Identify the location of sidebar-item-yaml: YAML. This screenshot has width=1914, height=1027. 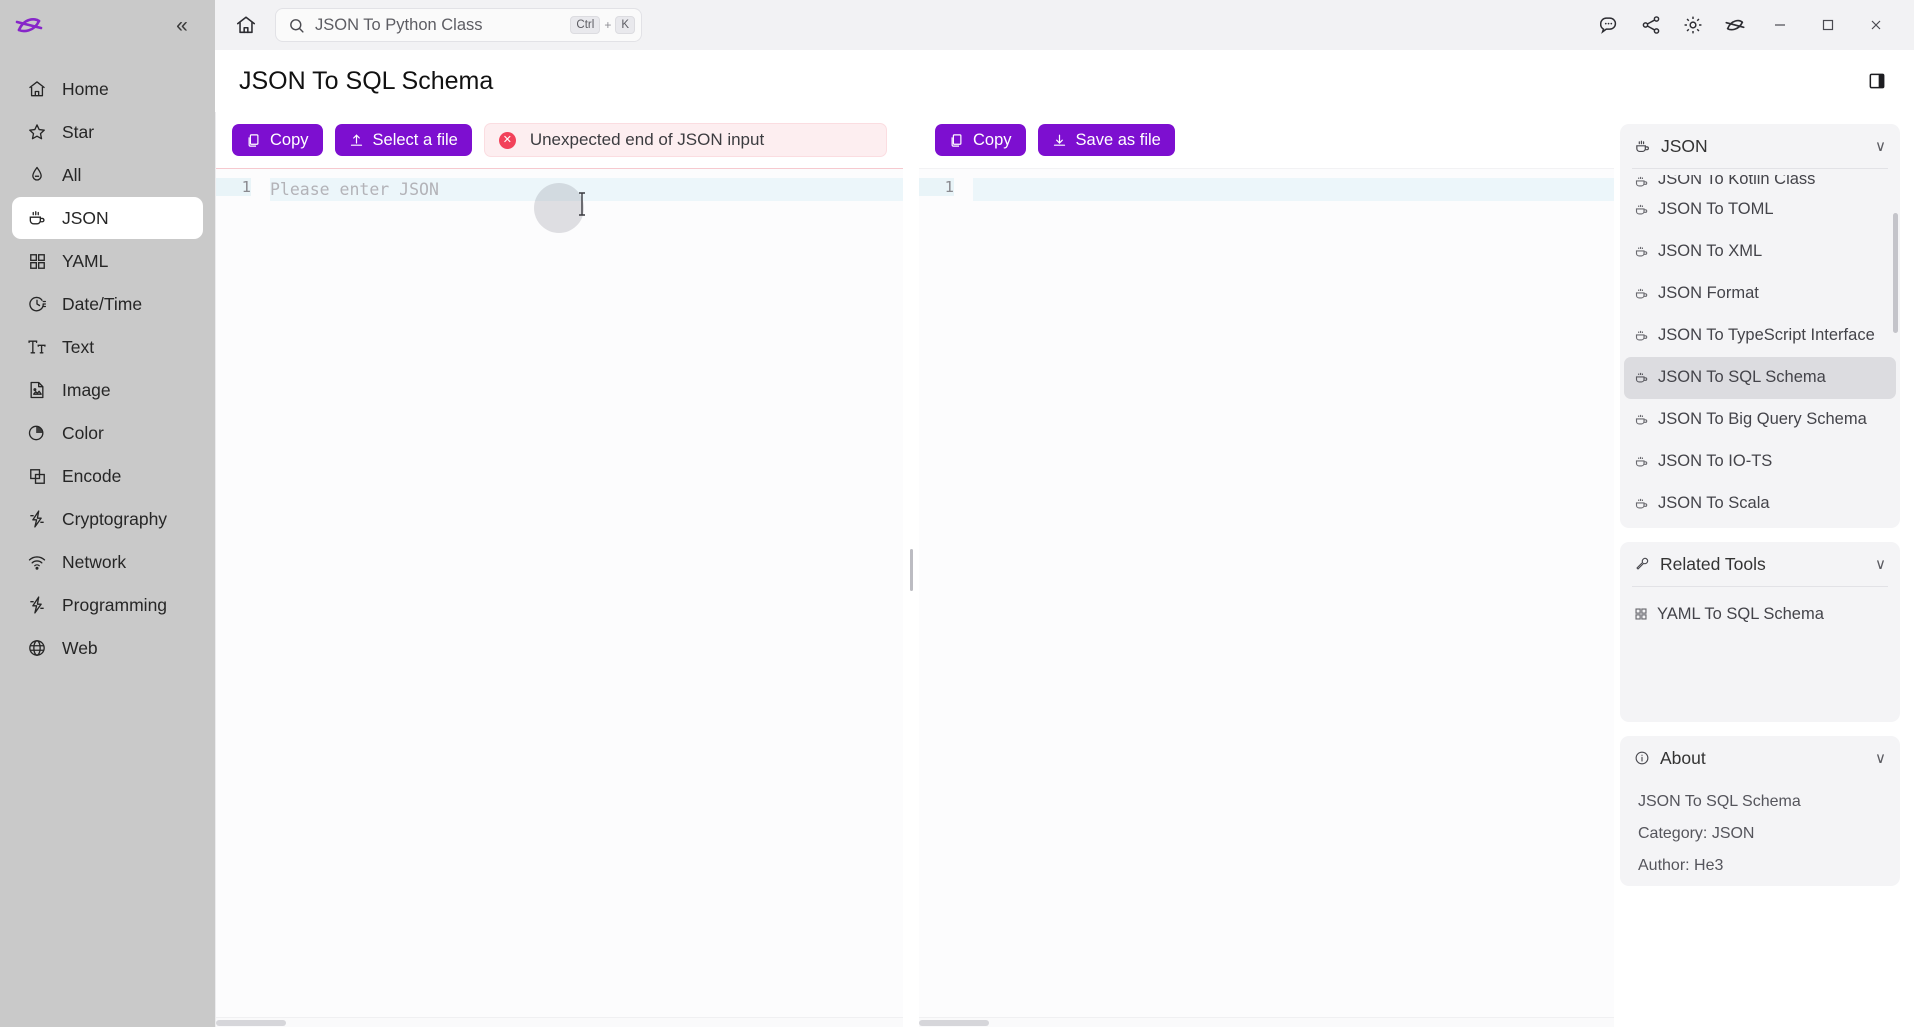
(107, 261).